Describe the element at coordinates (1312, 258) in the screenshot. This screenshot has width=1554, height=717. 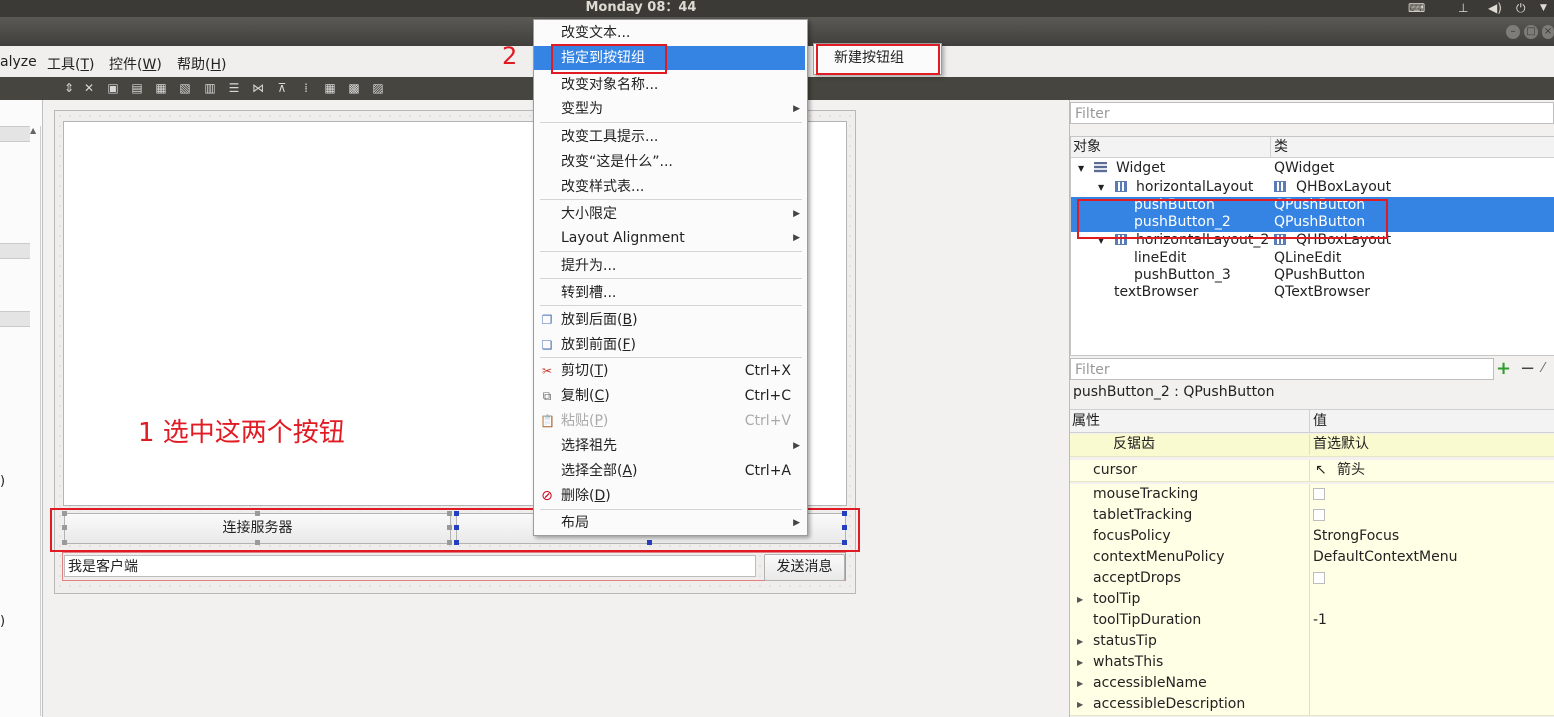
I see `tree-row: lineEdit QLineEdit` at that location.